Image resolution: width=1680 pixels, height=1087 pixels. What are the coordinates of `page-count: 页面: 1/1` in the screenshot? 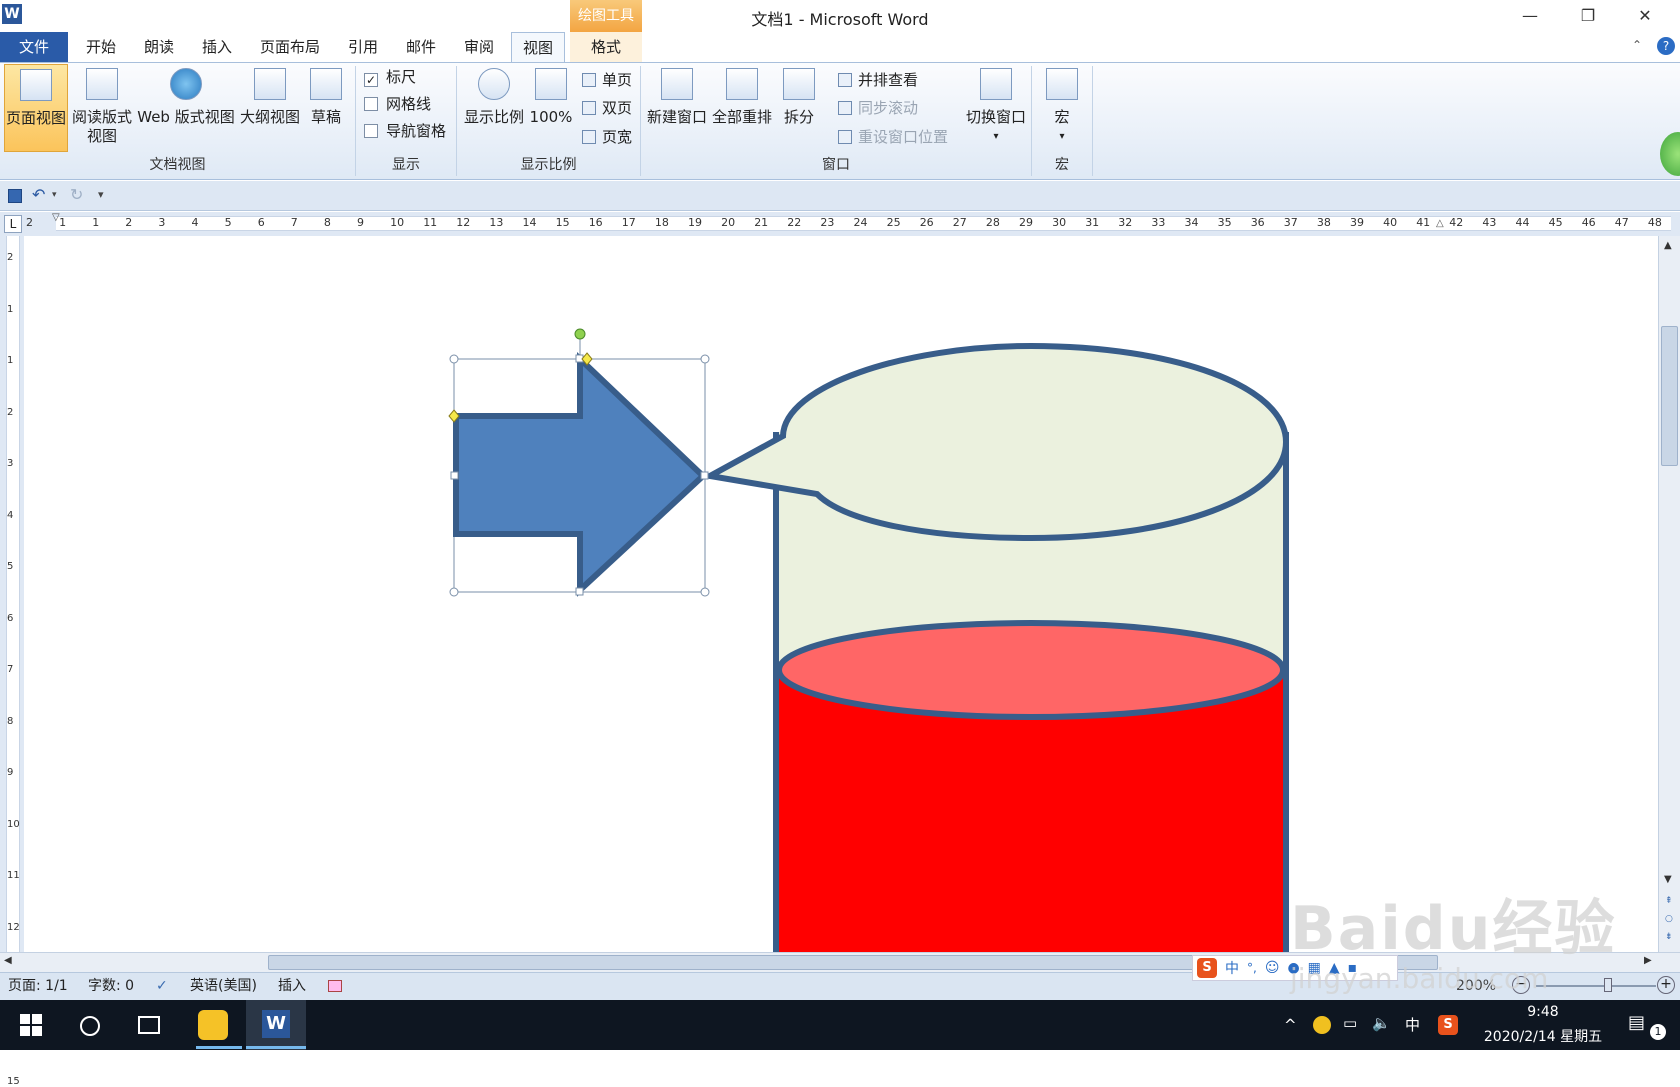 It's located at (38, 986).